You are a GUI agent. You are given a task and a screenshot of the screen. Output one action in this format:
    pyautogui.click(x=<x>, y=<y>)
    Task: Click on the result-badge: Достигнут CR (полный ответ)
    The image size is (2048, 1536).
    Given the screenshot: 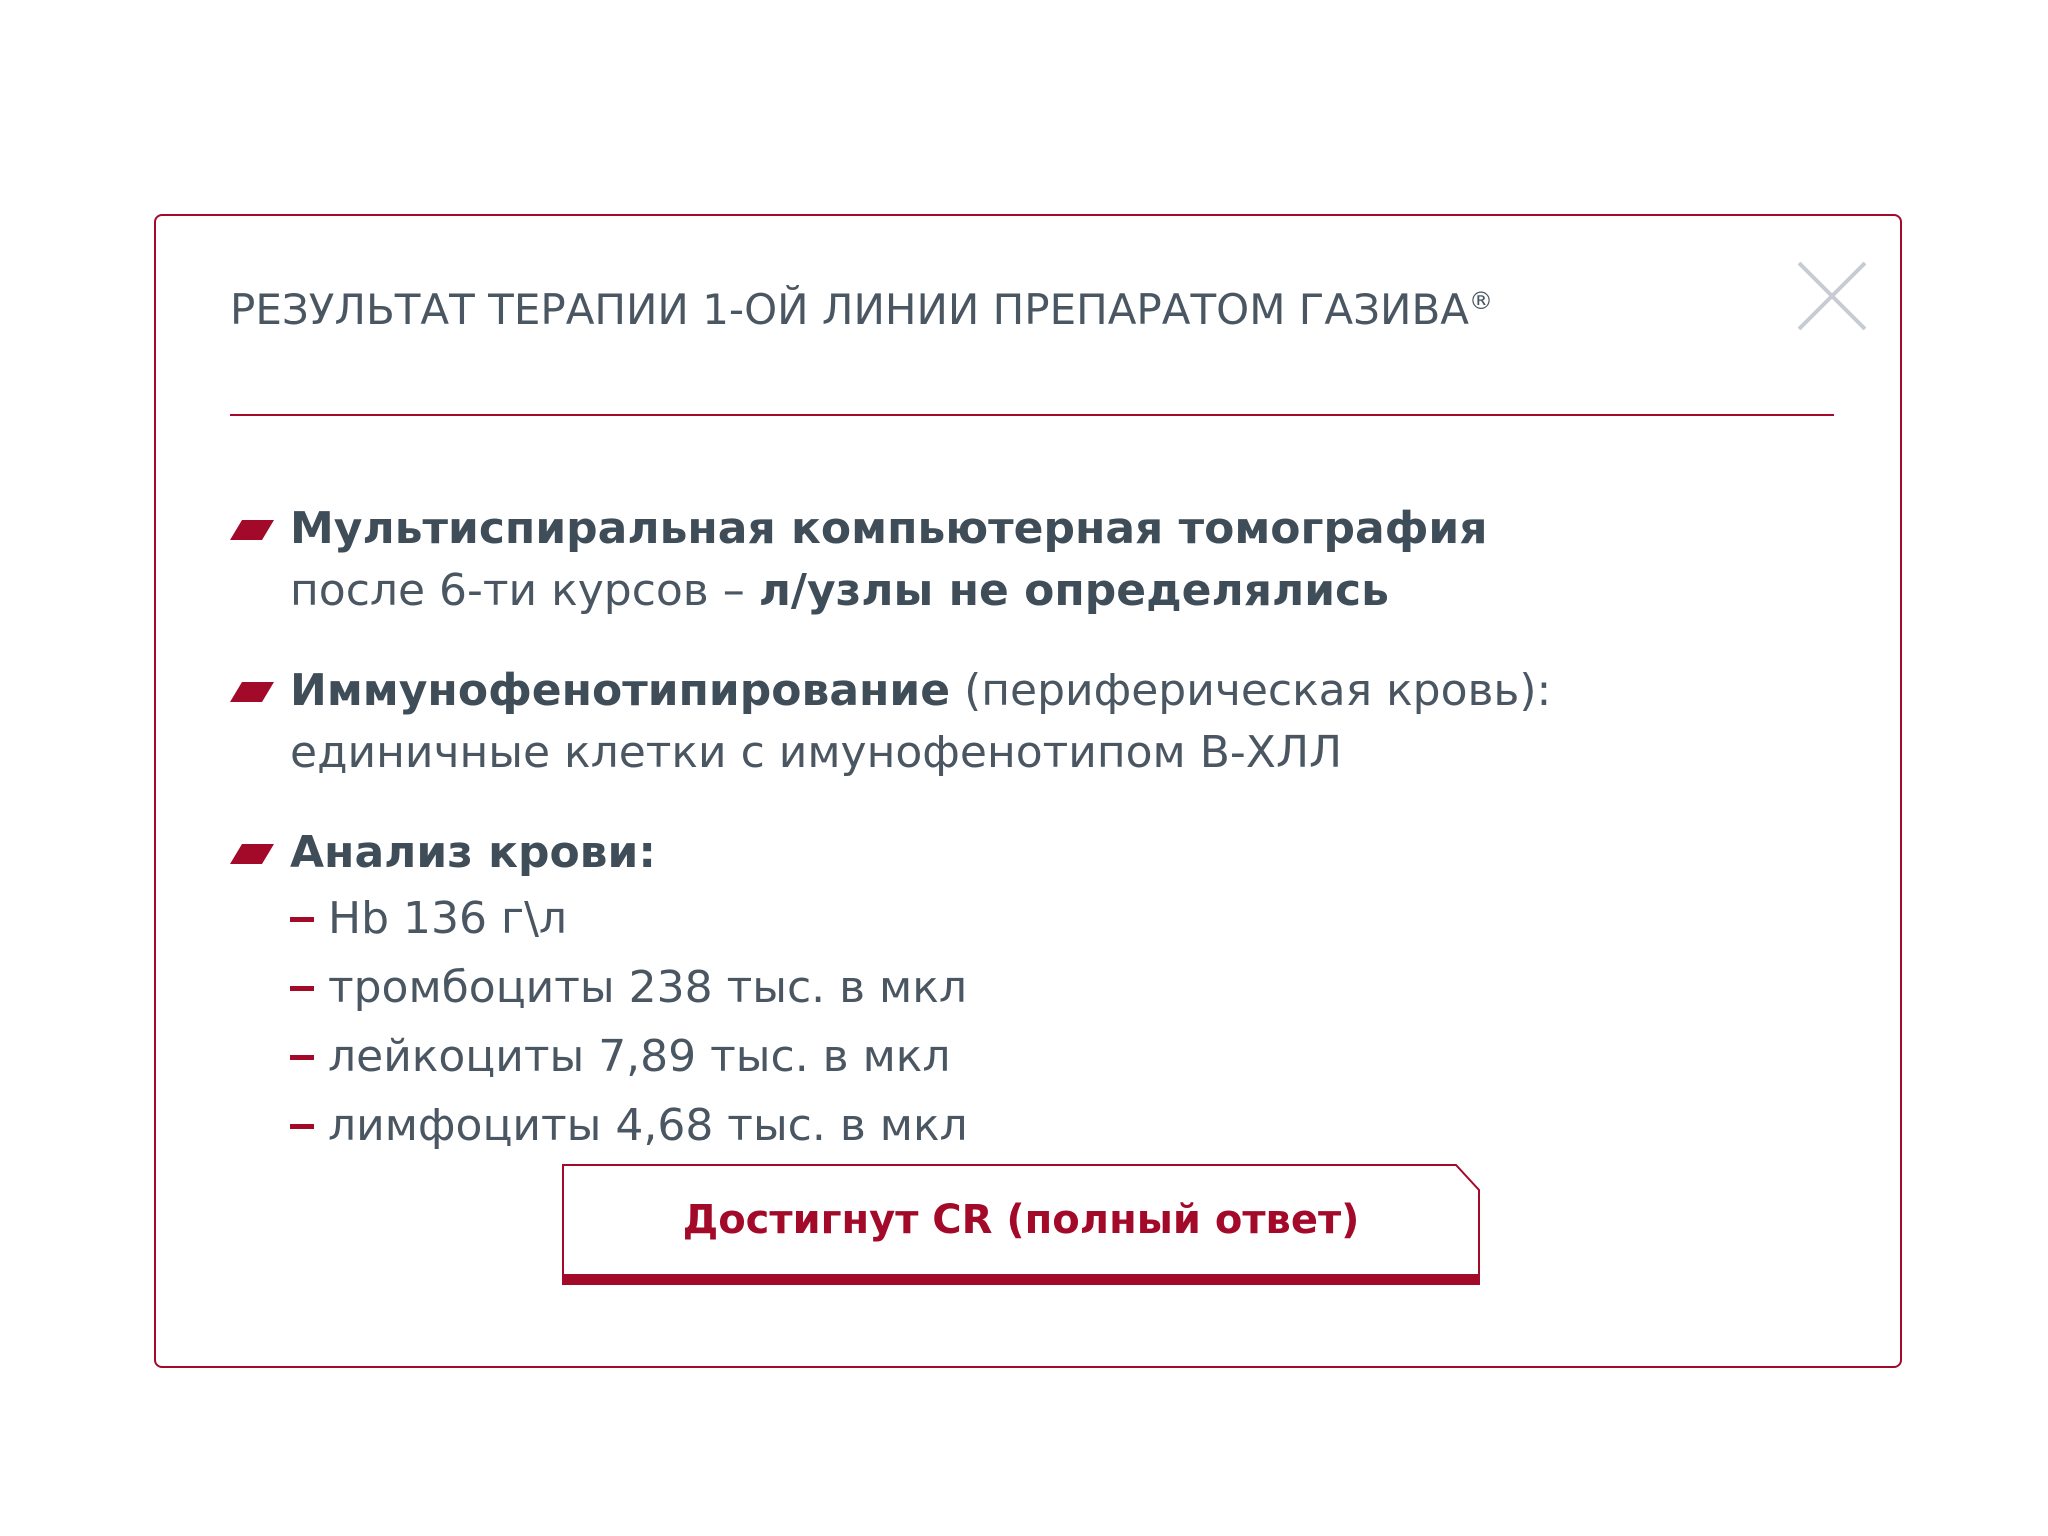 What is the action you would take?
    pyautogui.click(x=1021, y=1225)
    